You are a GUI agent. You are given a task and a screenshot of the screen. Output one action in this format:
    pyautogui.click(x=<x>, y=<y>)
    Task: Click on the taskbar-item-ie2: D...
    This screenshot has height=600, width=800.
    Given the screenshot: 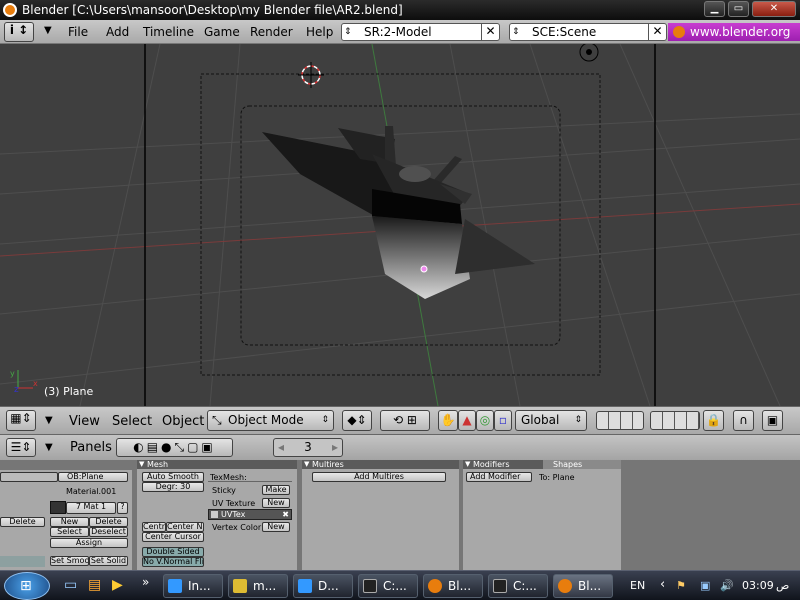 What is the action you would take?
    pyautogui.click(x=323, y=586)
    